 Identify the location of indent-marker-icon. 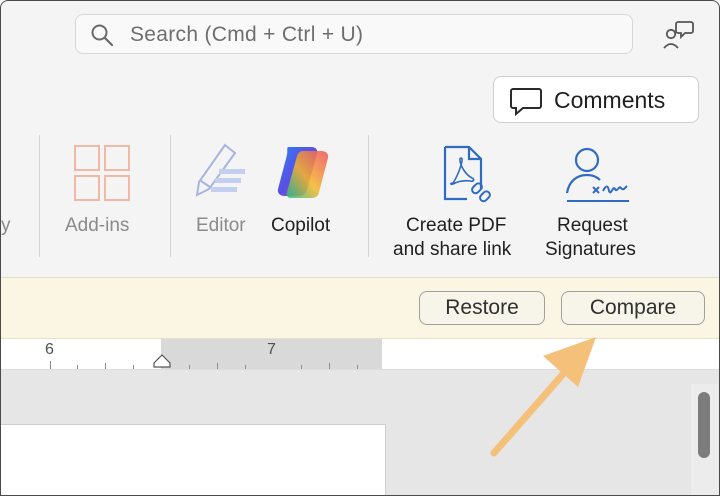
(162, 361).